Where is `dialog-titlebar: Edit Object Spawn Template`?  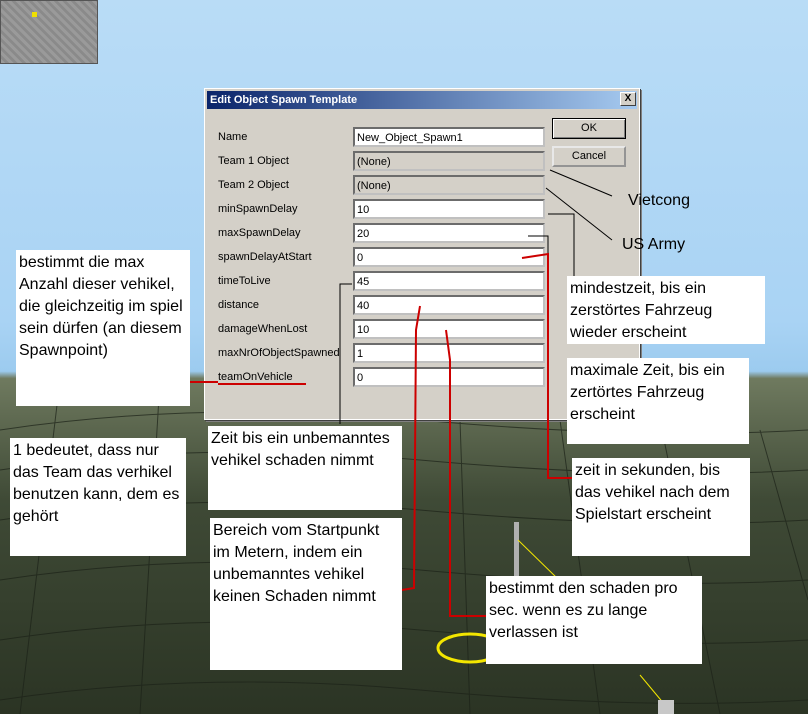 dialog-titlebar: Edit Object Spawn Template is located at coordinates (422, 100).